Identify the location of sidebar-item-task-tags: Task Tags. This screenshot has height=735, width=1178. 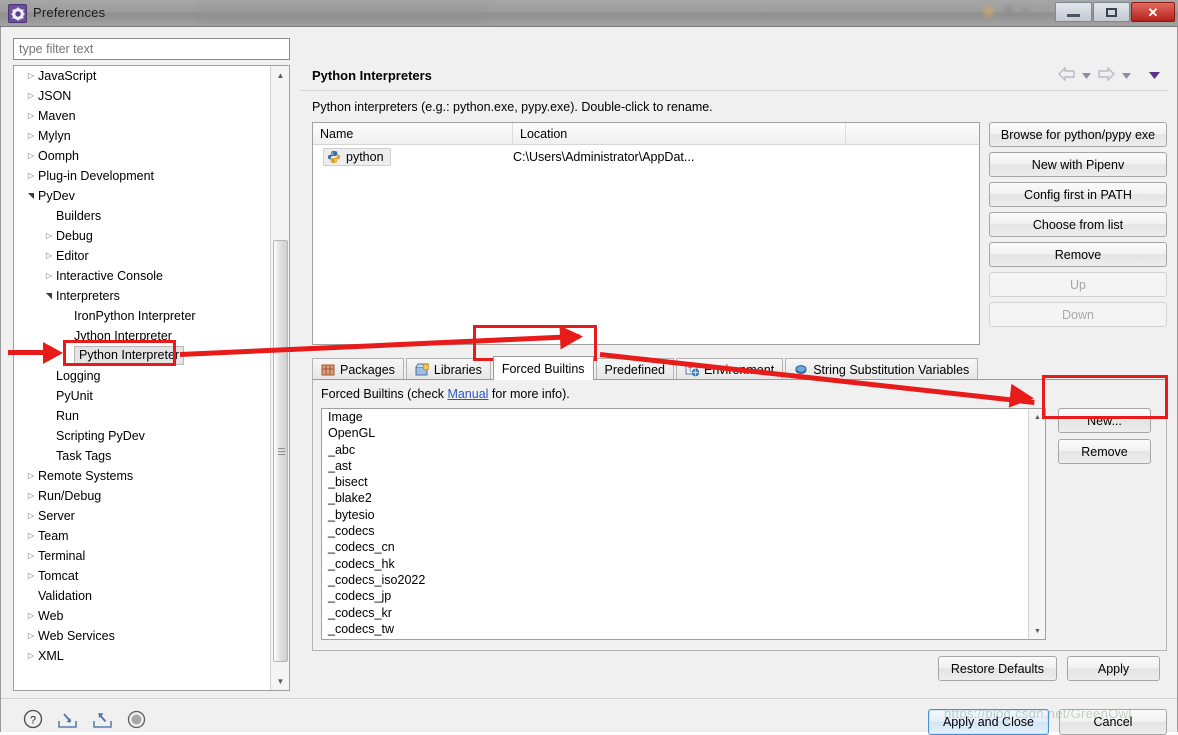
(142, 456).